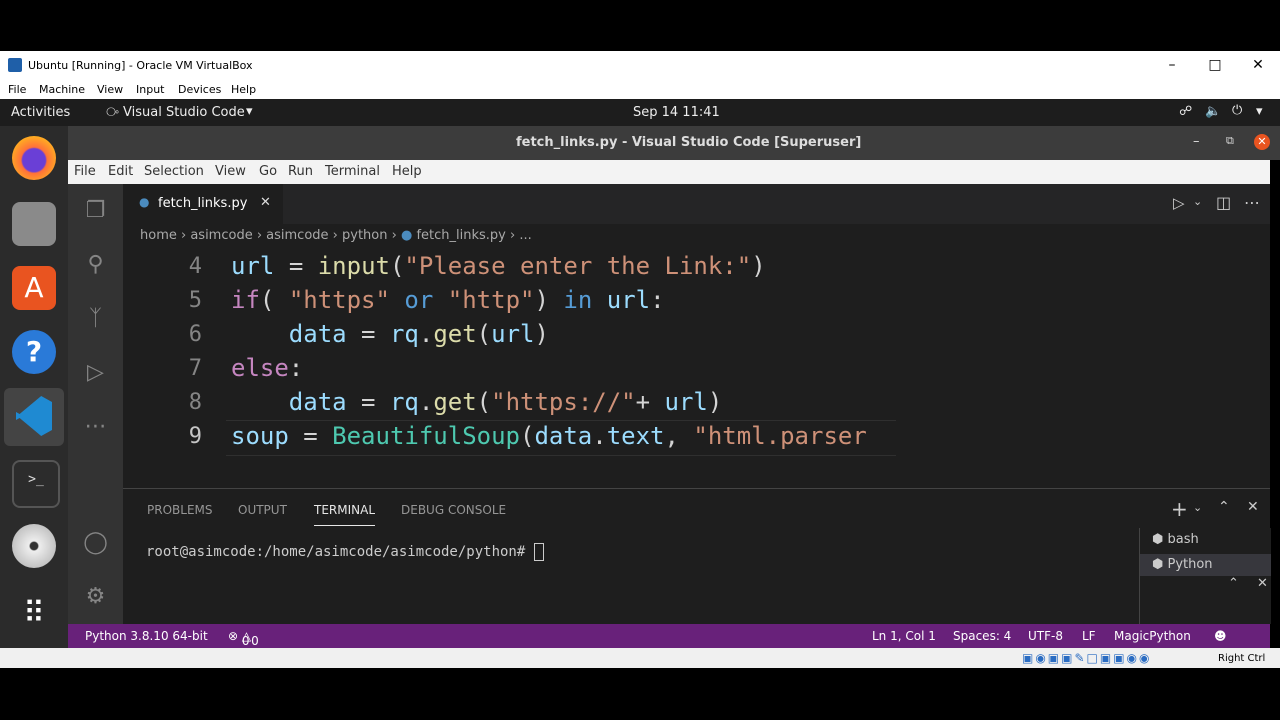 The image size is (1280, 720). What do you see at coordinates (34, 288) in the screenshot?
I see `software-center-icon: A` at bounding box center [34, 288].